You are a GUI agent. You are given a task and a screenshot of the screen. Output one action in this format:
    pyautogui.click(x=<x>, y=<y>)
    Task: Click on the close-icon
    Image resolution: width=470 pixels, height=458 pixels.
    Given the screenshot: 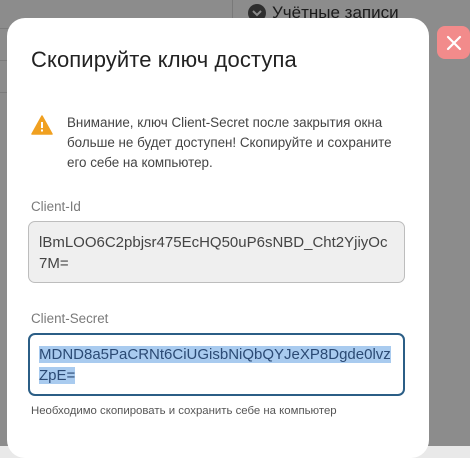 What is the action you would take?
    pyautogui.click(x=453, y=42)
    